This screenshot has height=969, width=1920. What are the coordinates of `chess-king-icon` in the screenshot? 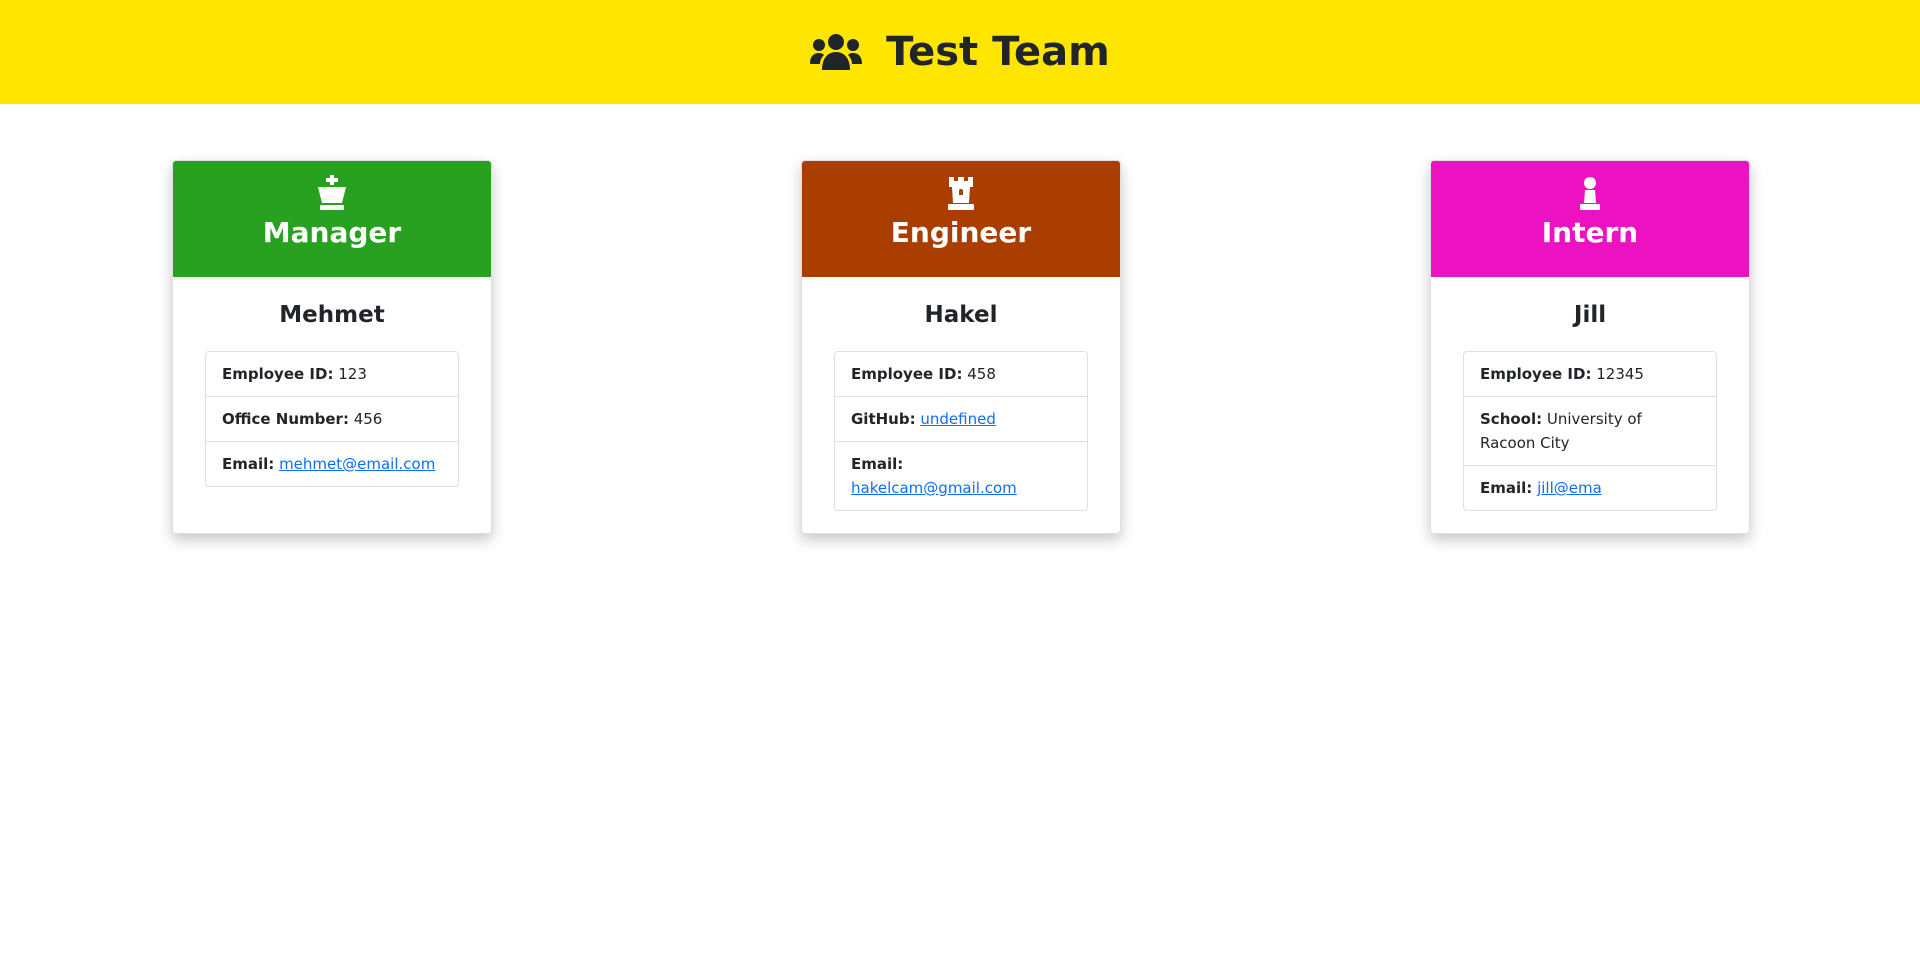 It's located at (332, 193).